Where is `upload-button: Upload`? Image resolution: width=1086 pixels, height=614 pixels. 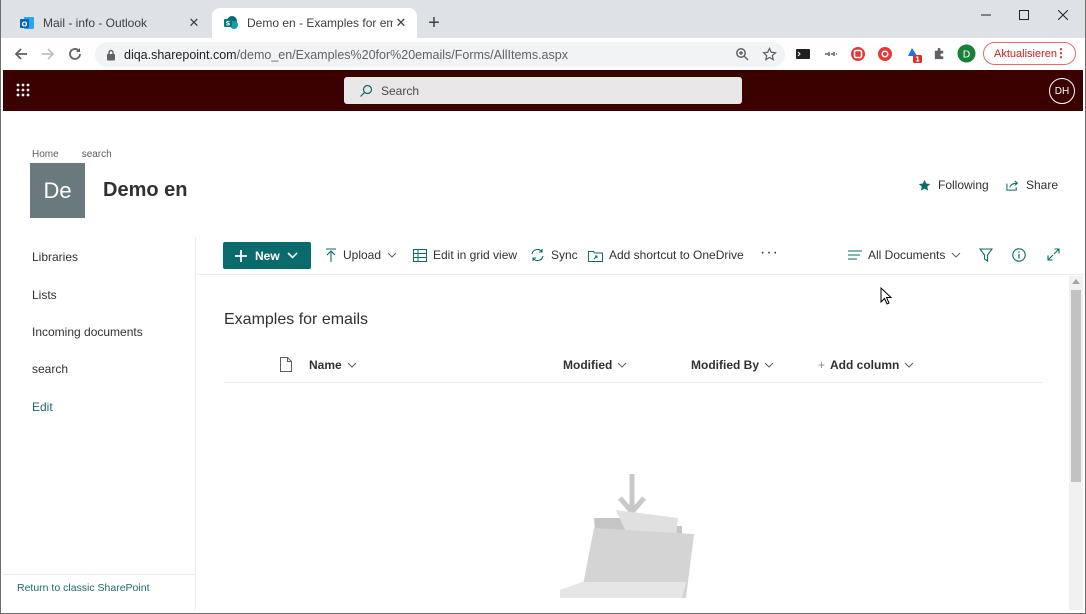 upload-button: Upload is located at coordinates (364, 255).